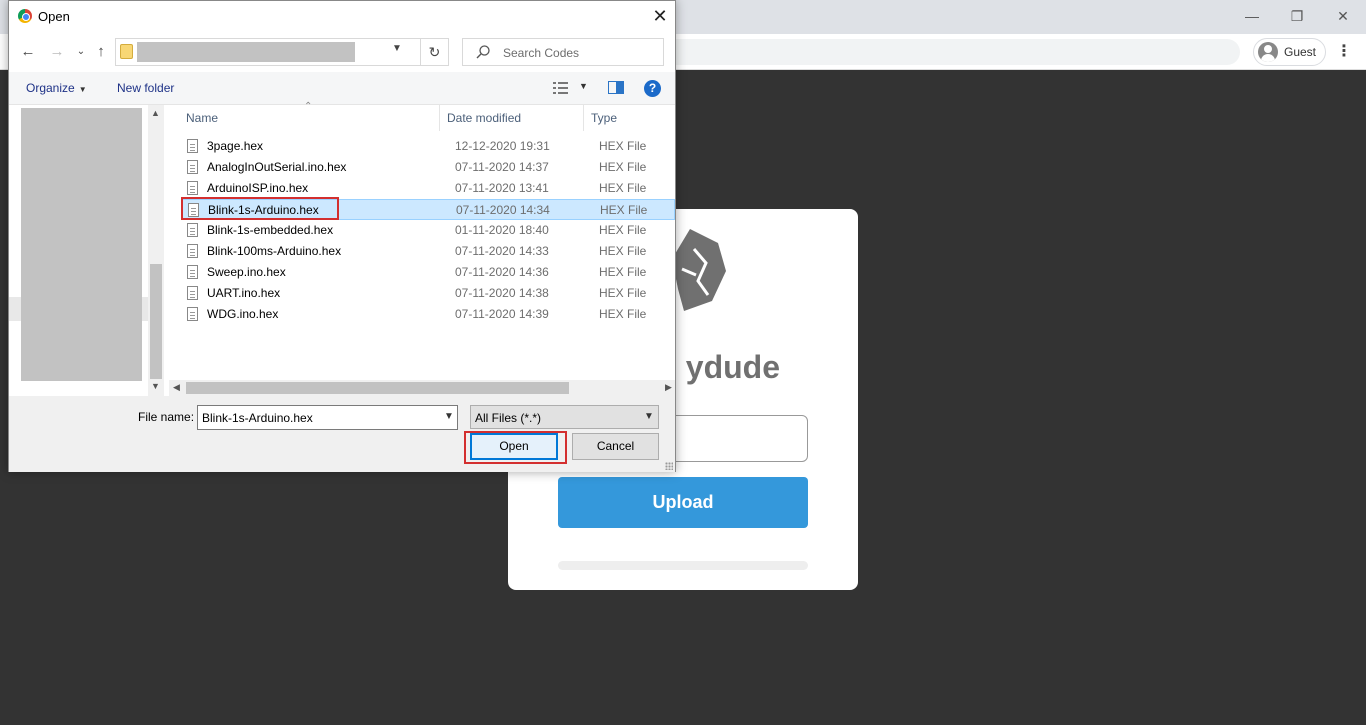 This screenshot has height=725, width=1366. Describe the element at coordinates (202, 118) in the screenshot. I see `column-name: Name` at that location.